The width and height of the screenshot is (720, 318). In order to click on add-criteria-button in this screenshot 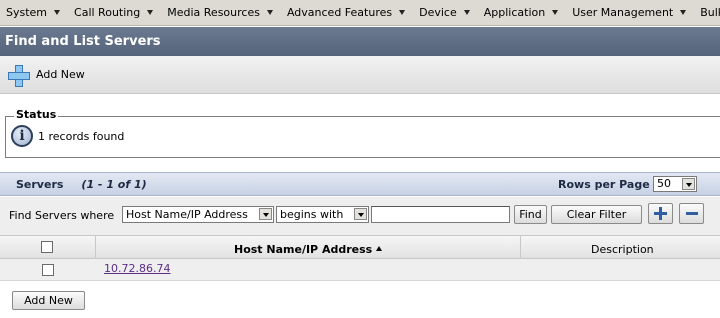, I will do `click(660, 213)`.